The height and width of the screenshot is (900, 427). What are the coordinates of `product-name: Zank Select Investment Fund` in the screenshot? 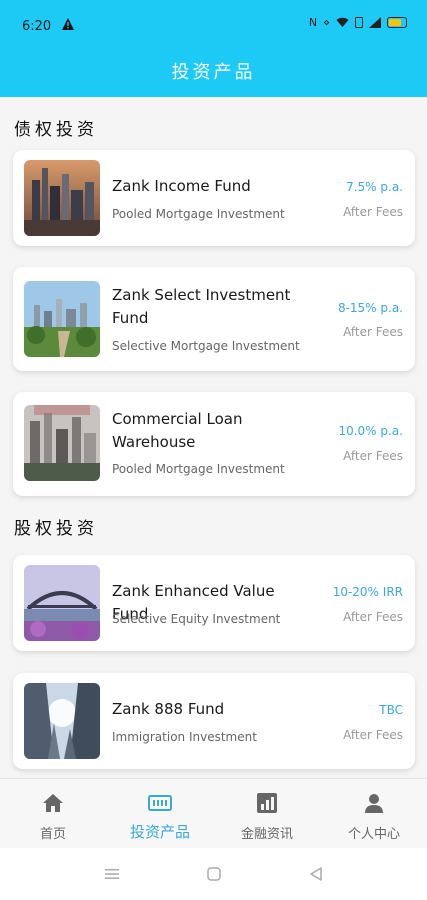 It's located at (201, 306).